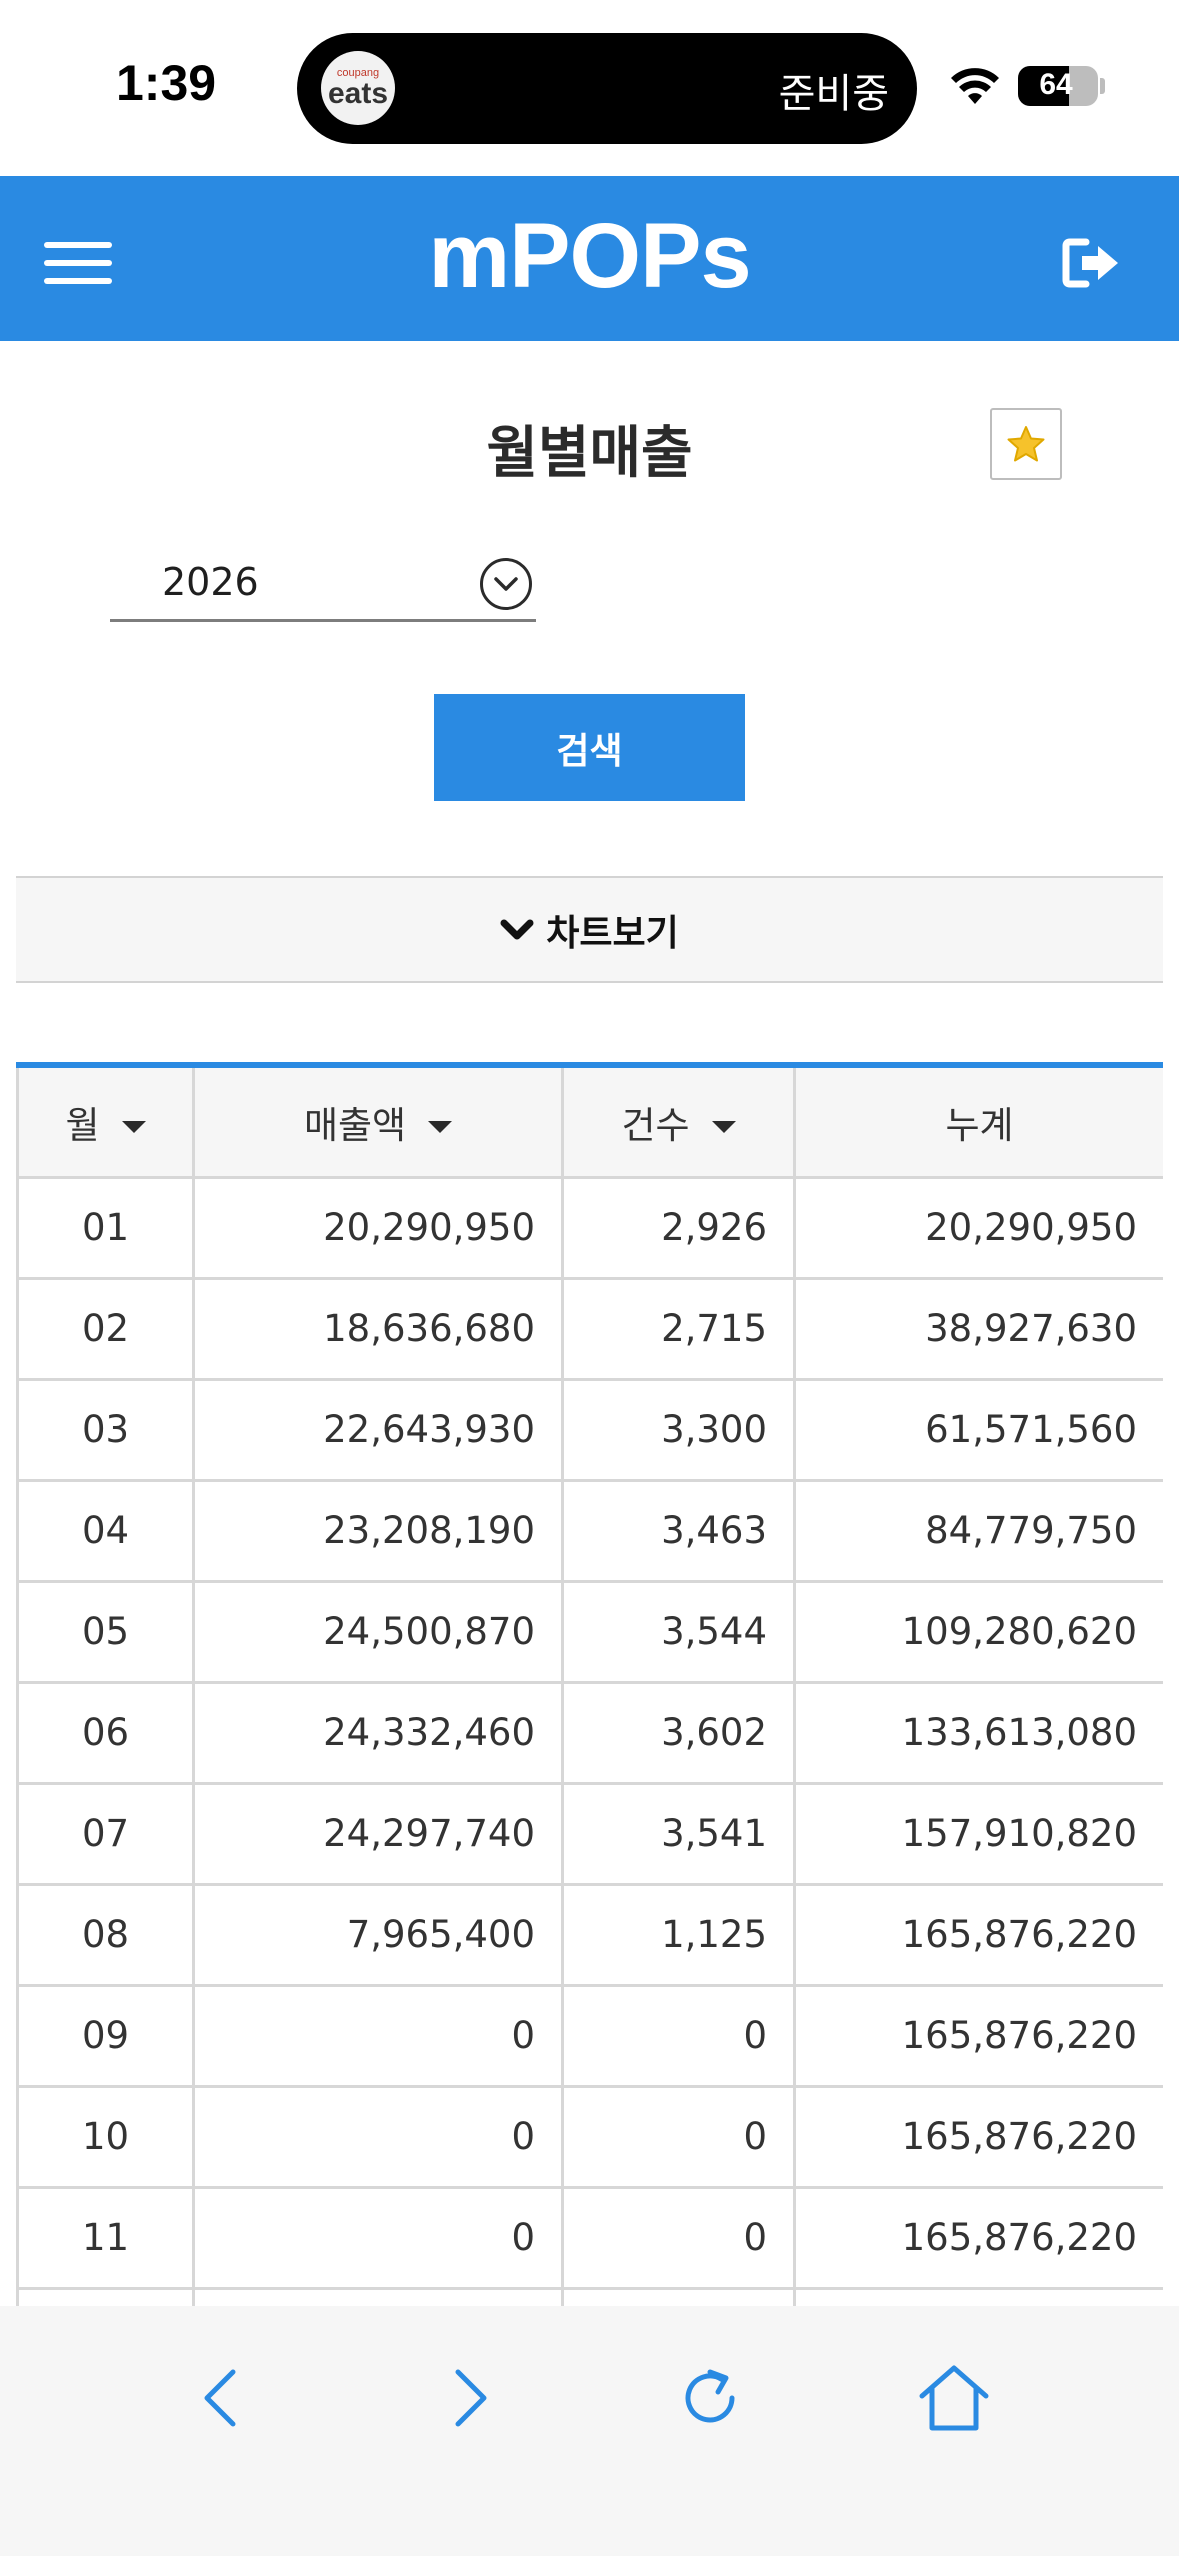 This screenshot has height=2556, width=1179. What do you see at coordinates (833, 94) in the screenshot?
I see `island-status-text: 준비중` at bounding box center [833, 94].